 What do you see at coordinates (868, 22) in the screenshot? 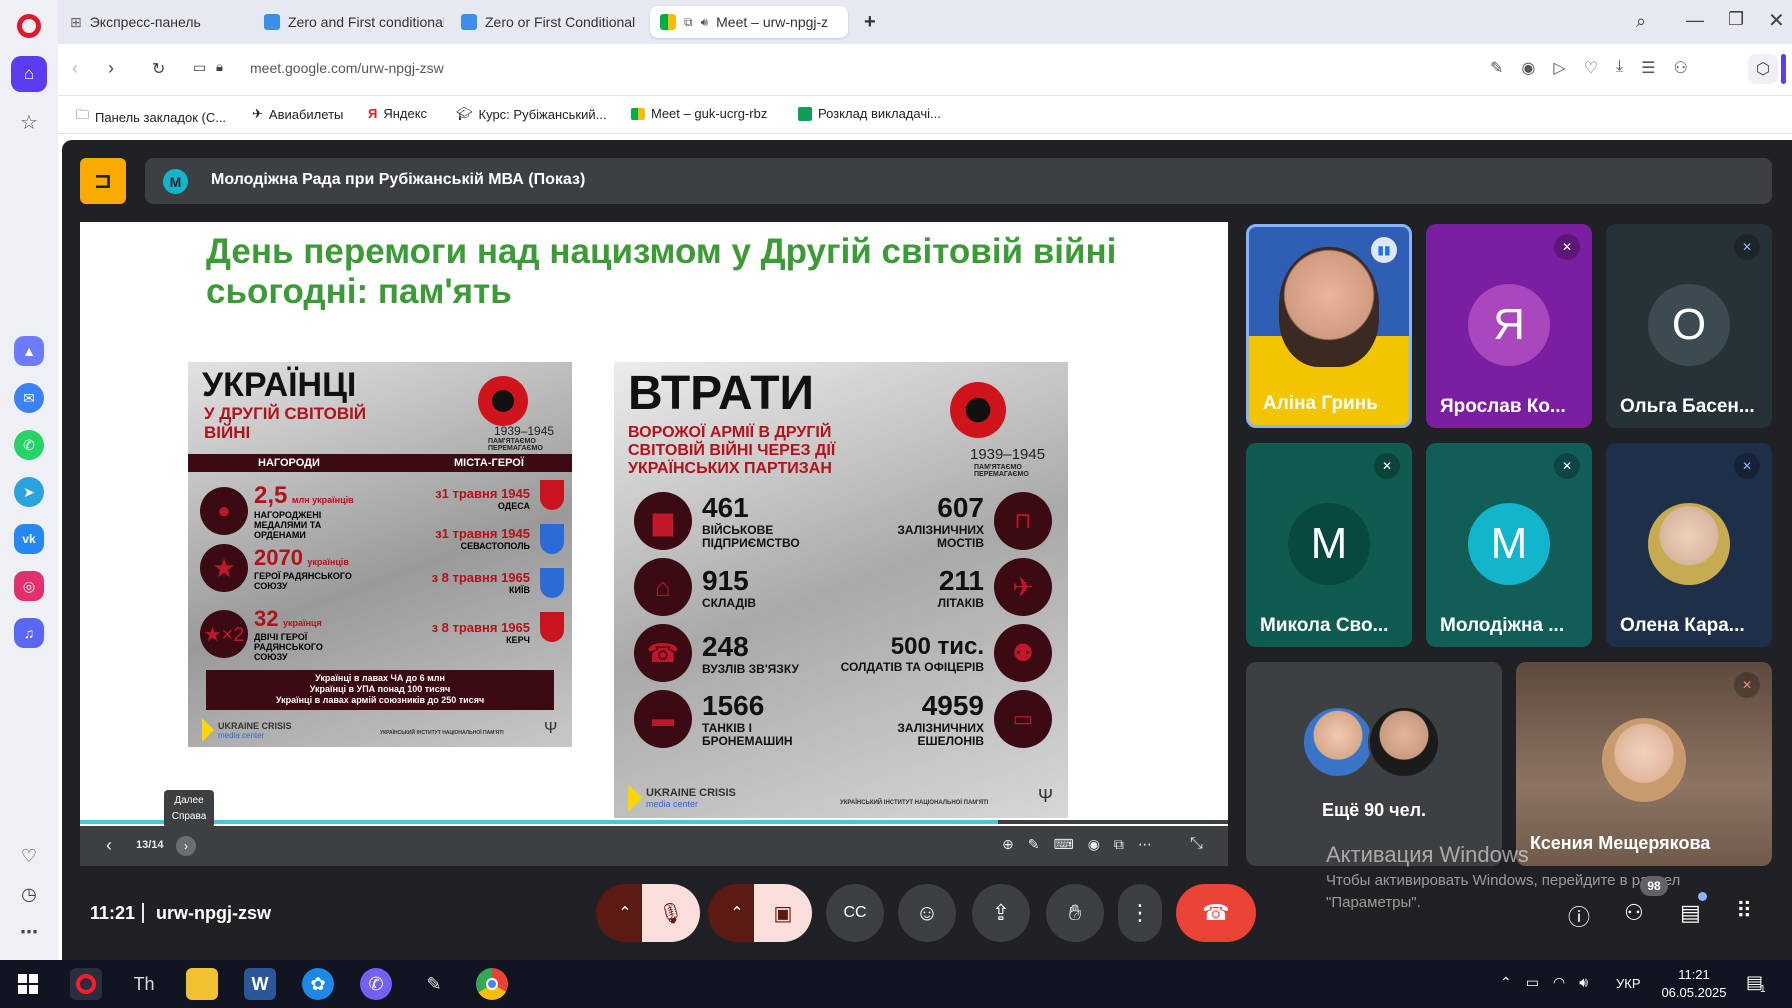
I see `new-tab-button: +` at bounding box center [868, 22].